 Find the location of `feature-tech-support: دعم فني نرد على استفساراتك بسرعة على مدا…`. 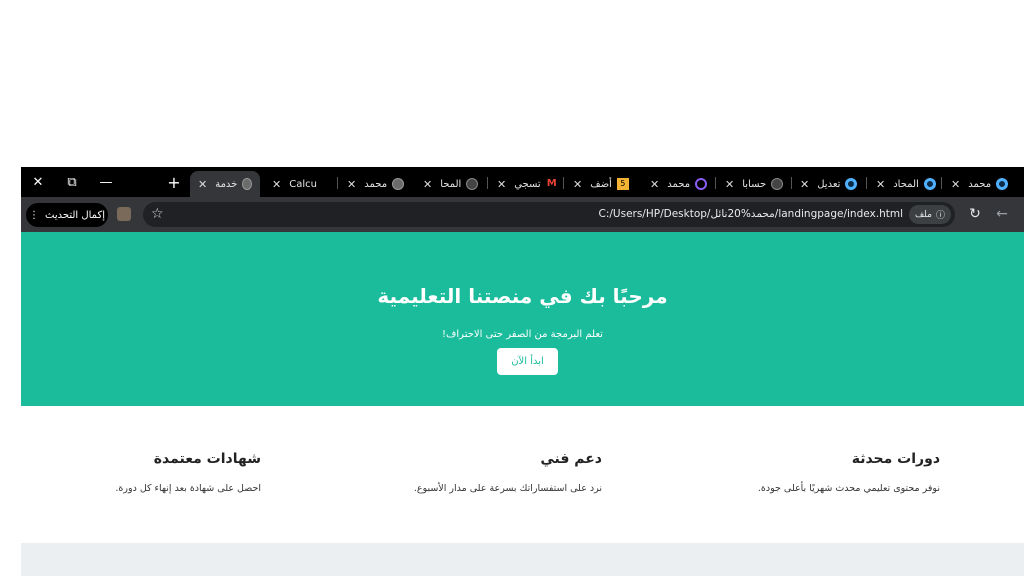

feature-tech-support: دعم فني نرد على استفساراتك بسرعة على مدا… is located at coordinates (472, 472).